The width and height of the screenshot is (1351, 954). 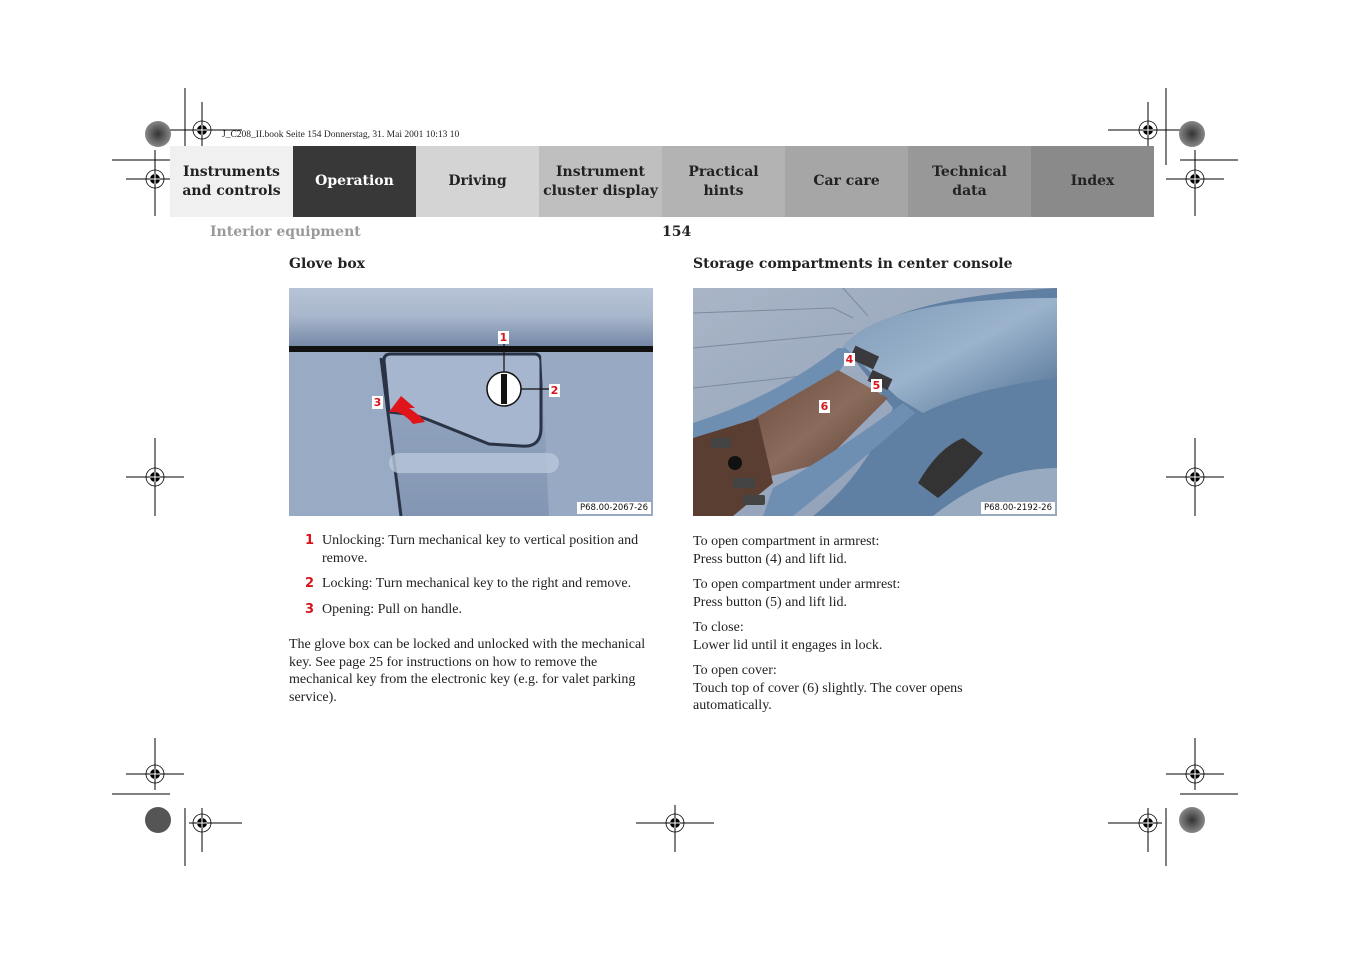 I want to click on glove-box-illustration: 1 2 3 P68.00-2067-26, so click(x=471, y=402).